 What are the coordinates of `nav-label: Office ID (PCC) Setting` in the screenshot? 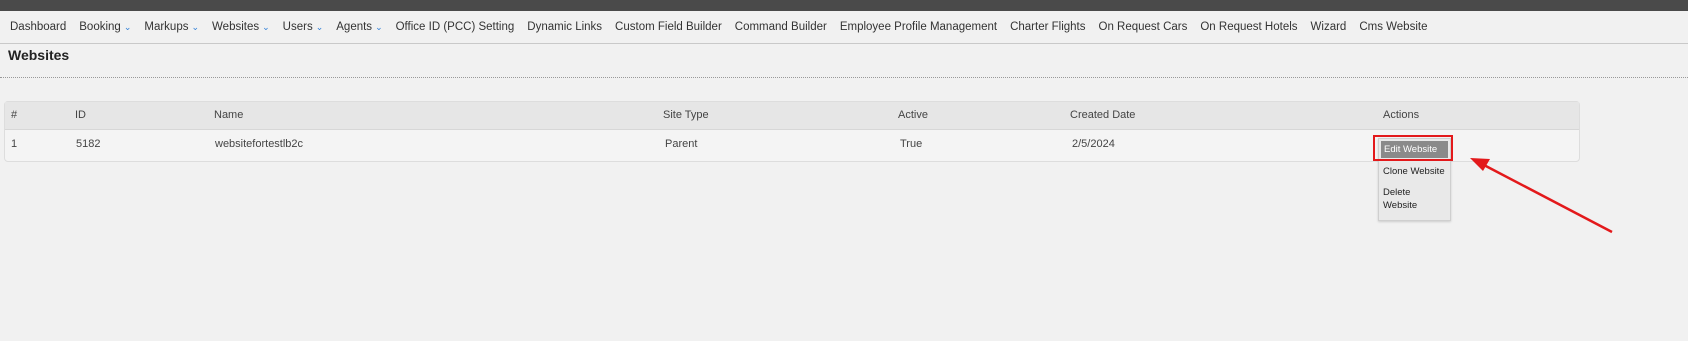 It's located at (455, 27).